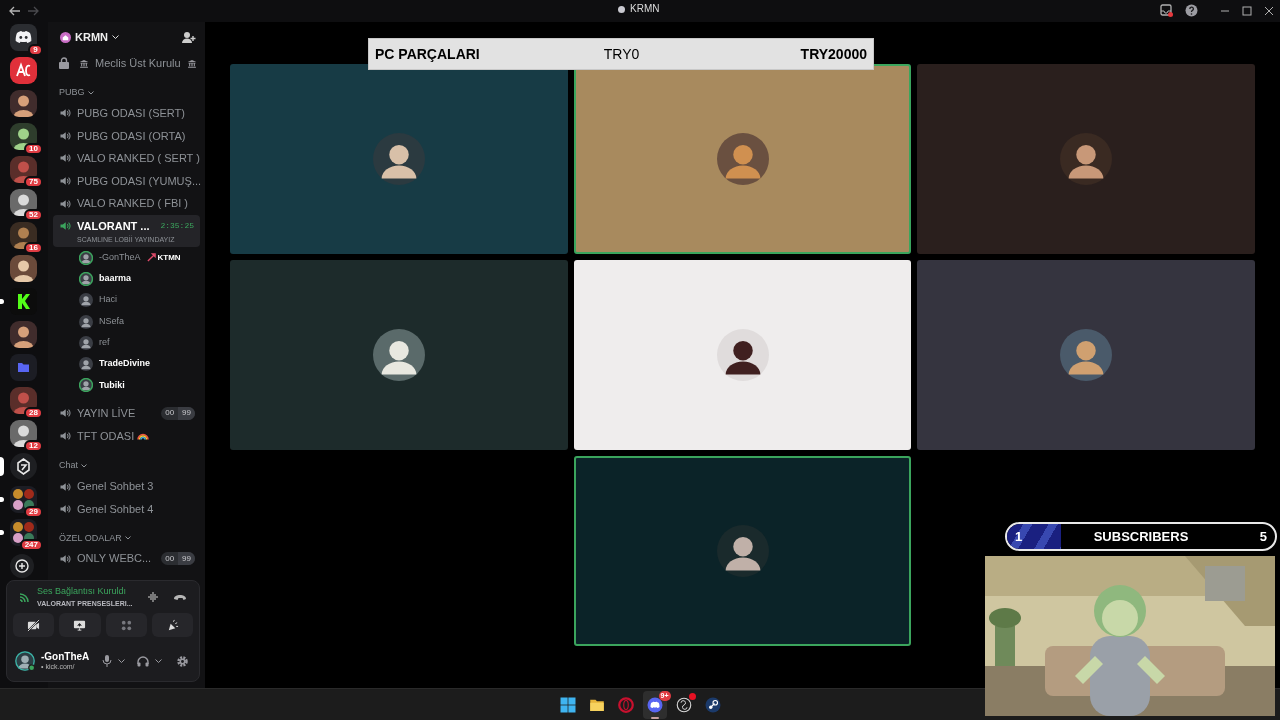 The height and width of the screenshot is (720, 1280). I want to click on maximize-icon, so click(1247, 10).